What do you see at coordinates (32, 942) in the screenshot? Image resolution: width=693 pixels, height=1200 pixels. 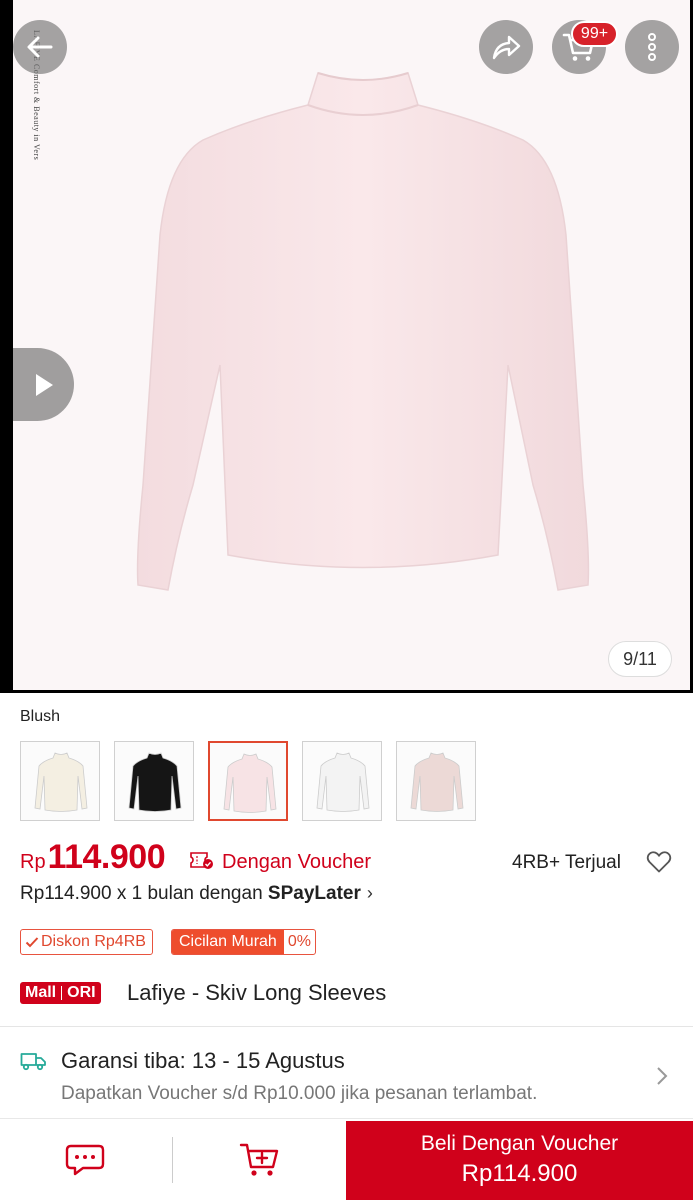 I see `check-icon` at bounding box center [32, 942].